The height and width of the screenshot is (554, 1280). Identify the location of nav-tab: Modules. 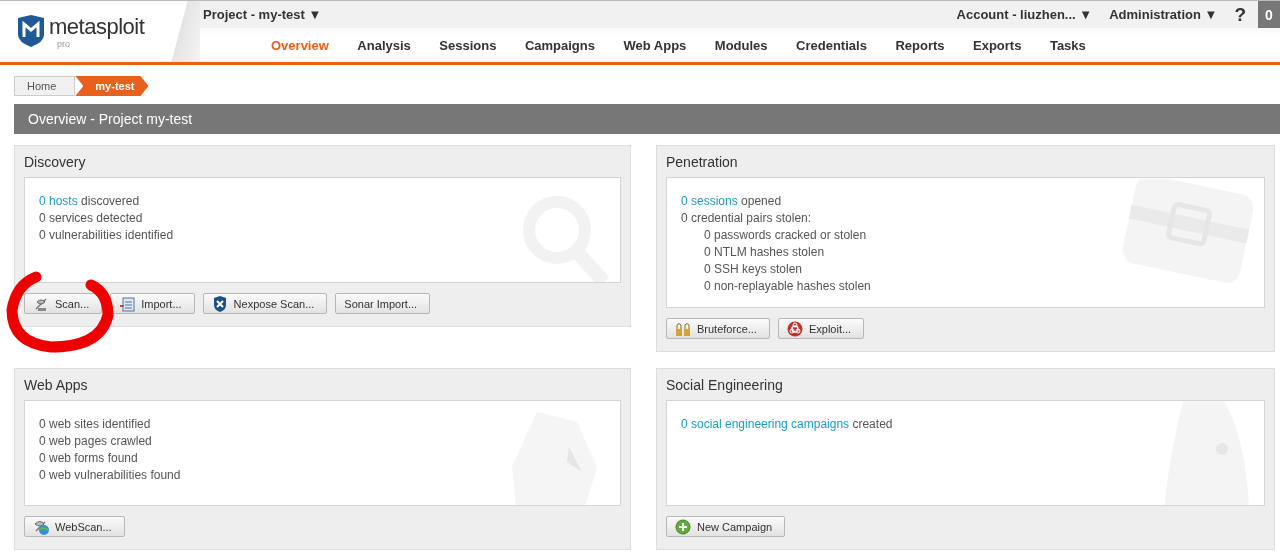
(741, 45).